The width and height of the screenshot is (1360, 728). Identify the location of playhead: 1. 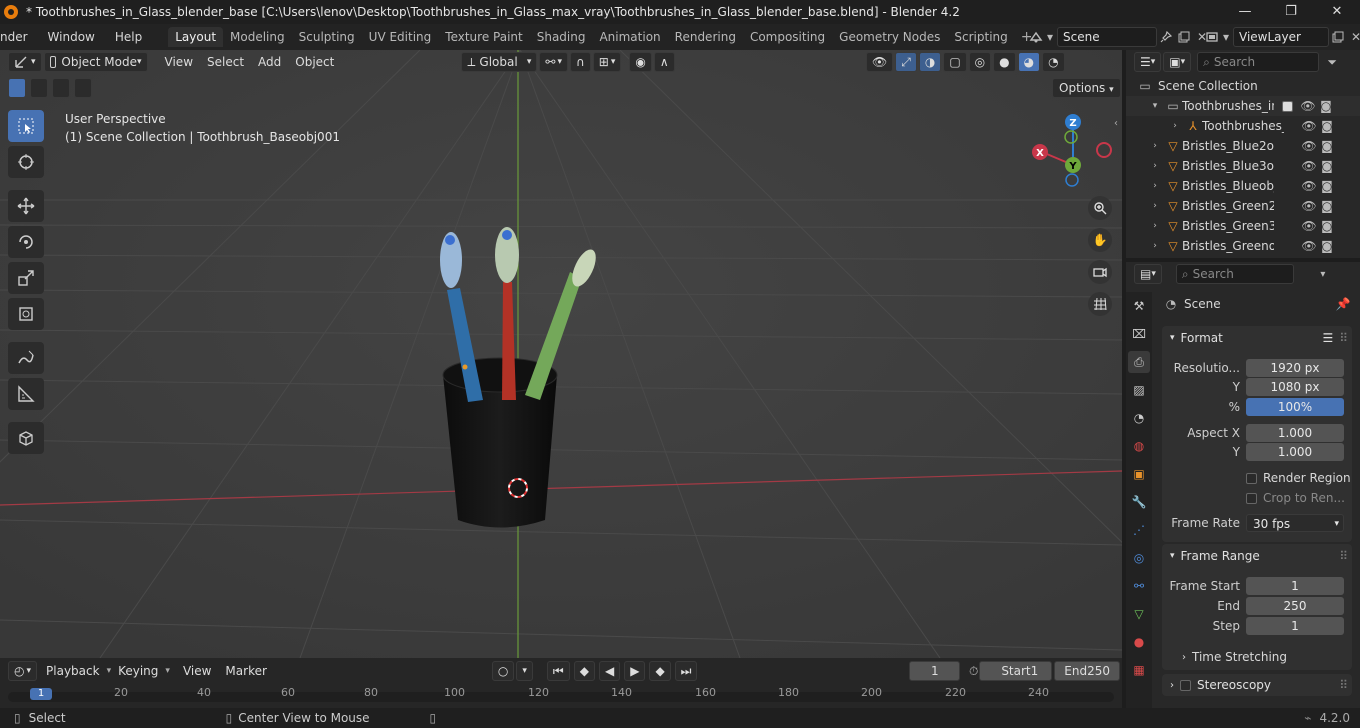
(41, 694).